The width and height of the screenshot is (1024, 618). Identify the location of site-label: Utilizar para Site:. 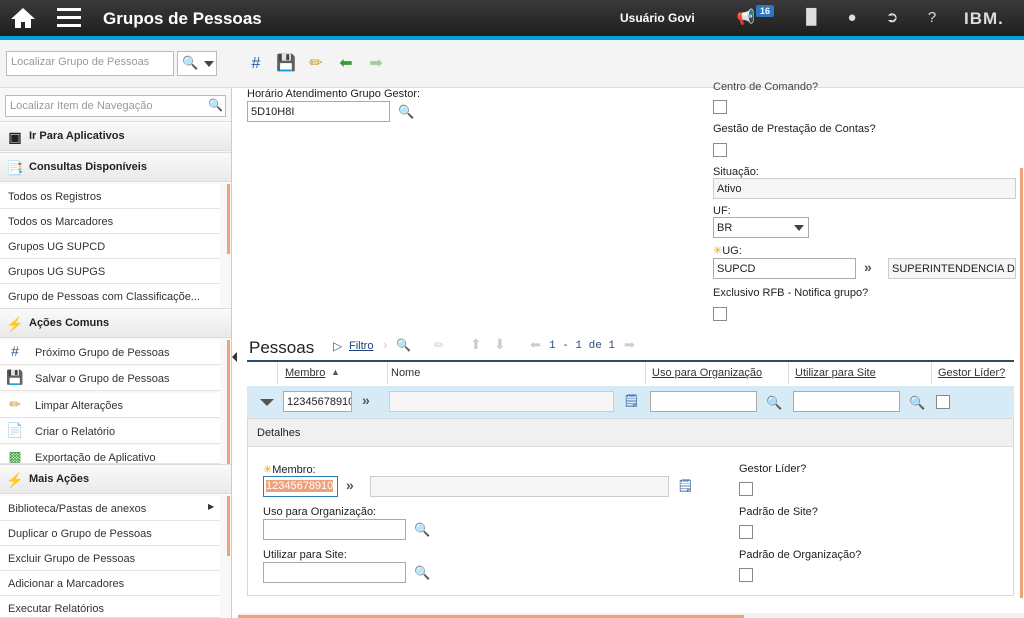
(305, 555).